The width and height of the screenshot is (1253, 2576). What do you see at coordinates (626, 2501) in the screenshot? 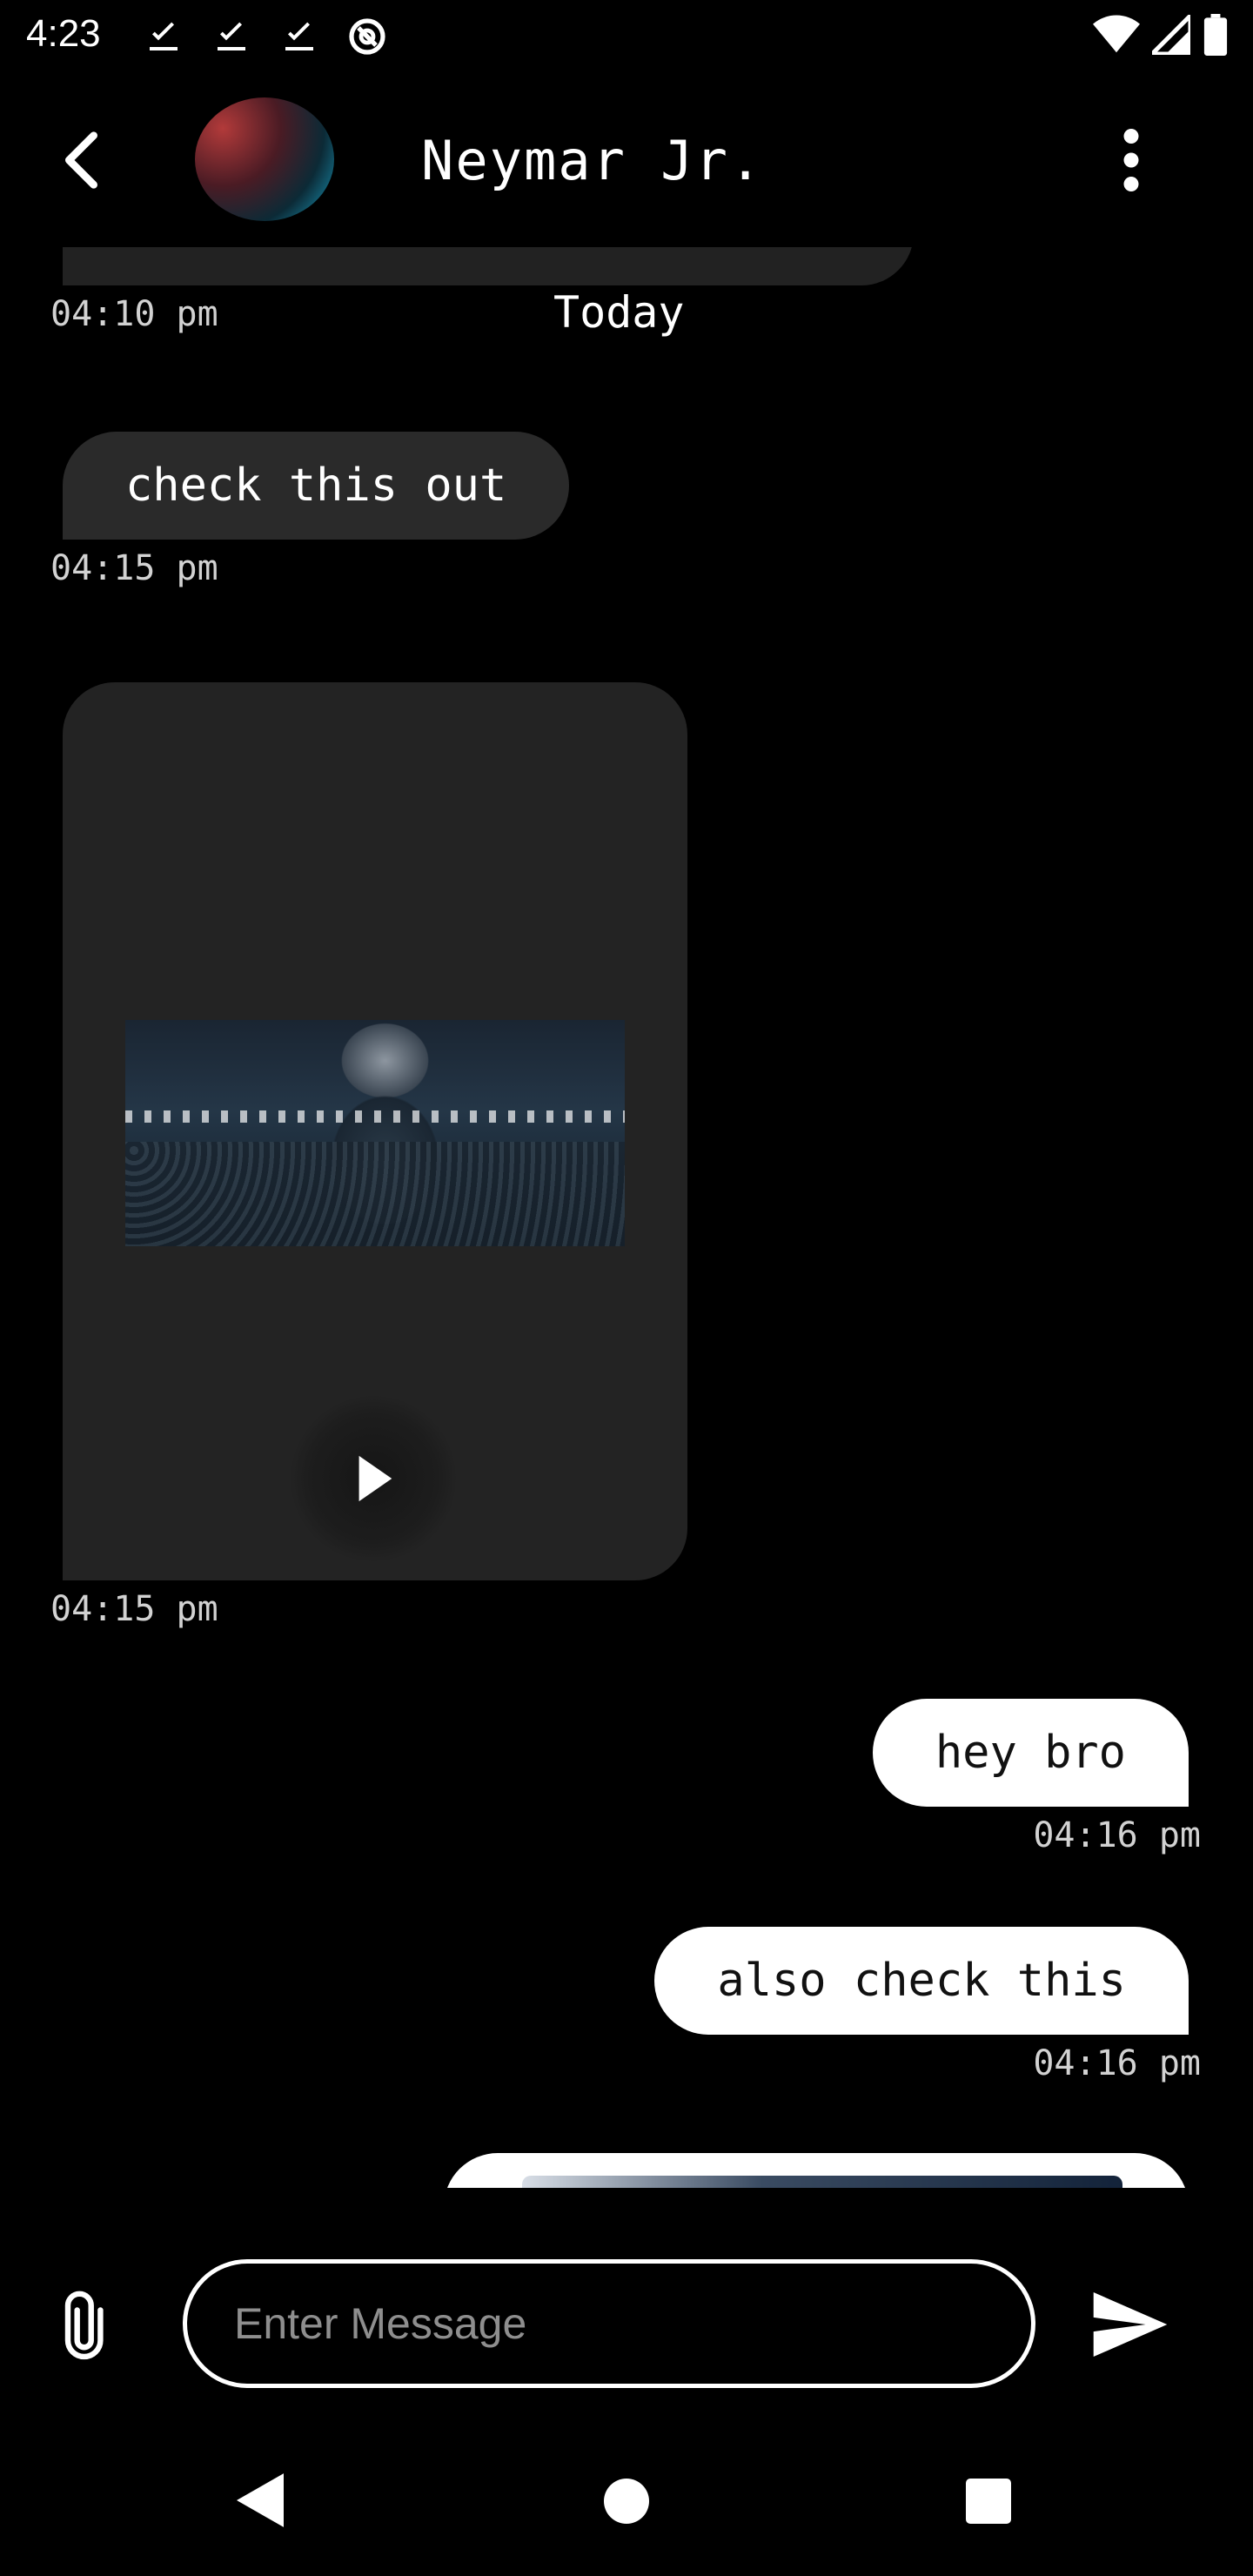
I see `nav-home-icon` at bounding box center [626, 2501].